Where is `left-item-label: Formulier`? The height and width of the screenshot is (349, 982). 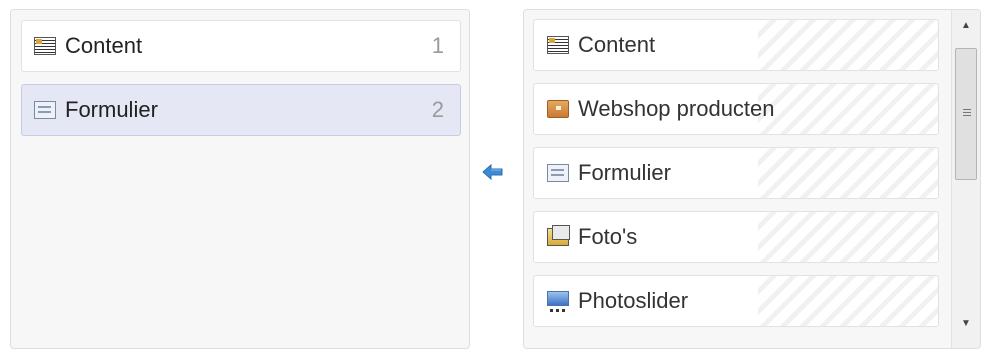 left-item-label: Formulier is located at coordinates (111, 109).